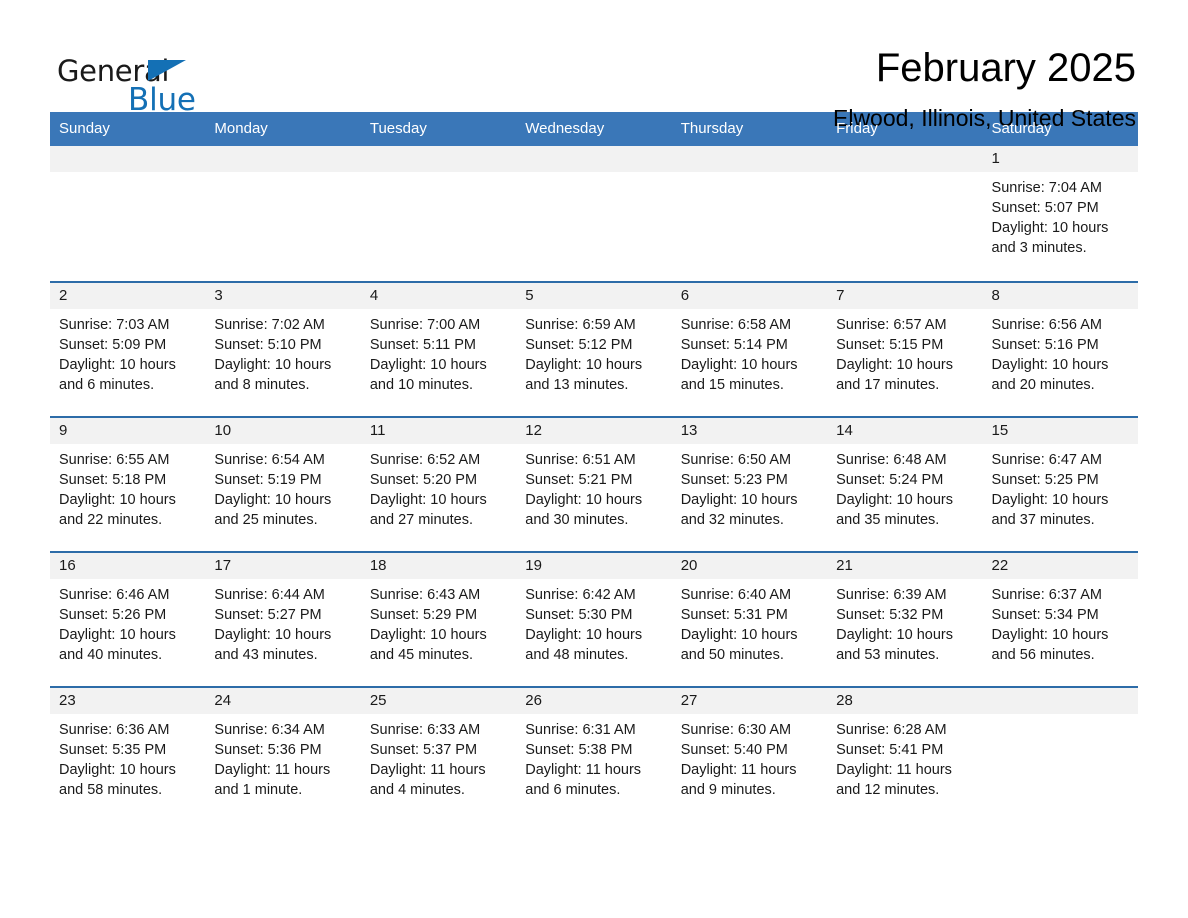 The image size is (1188, 918). Describe the element at coordinates (736, 325) in the screenshot. I see `sunrise-text: Sunrise: 6:58 AM` at that location.